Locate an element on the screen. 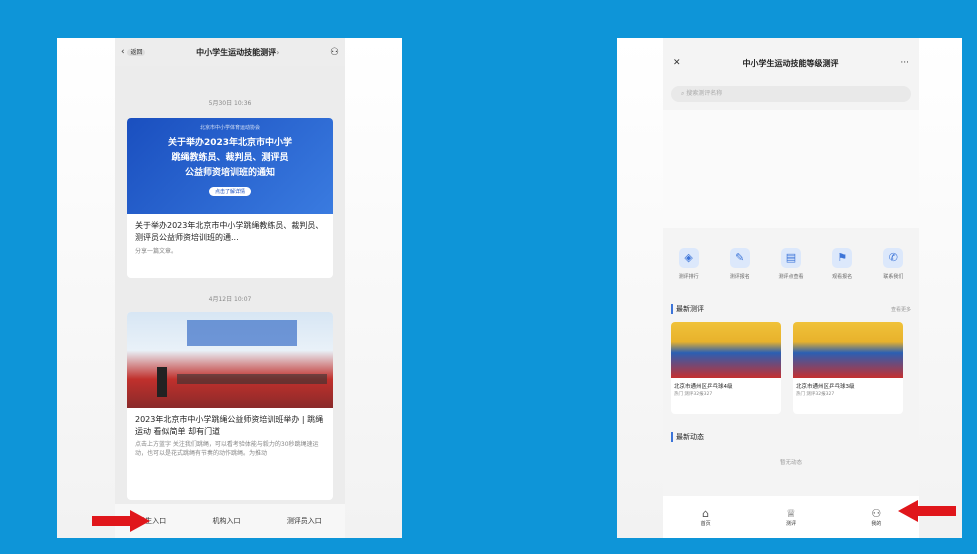 The width and height of the screenshot is (977, 554). quick-label: 测评点查看 is located at coordinates (791, 277).